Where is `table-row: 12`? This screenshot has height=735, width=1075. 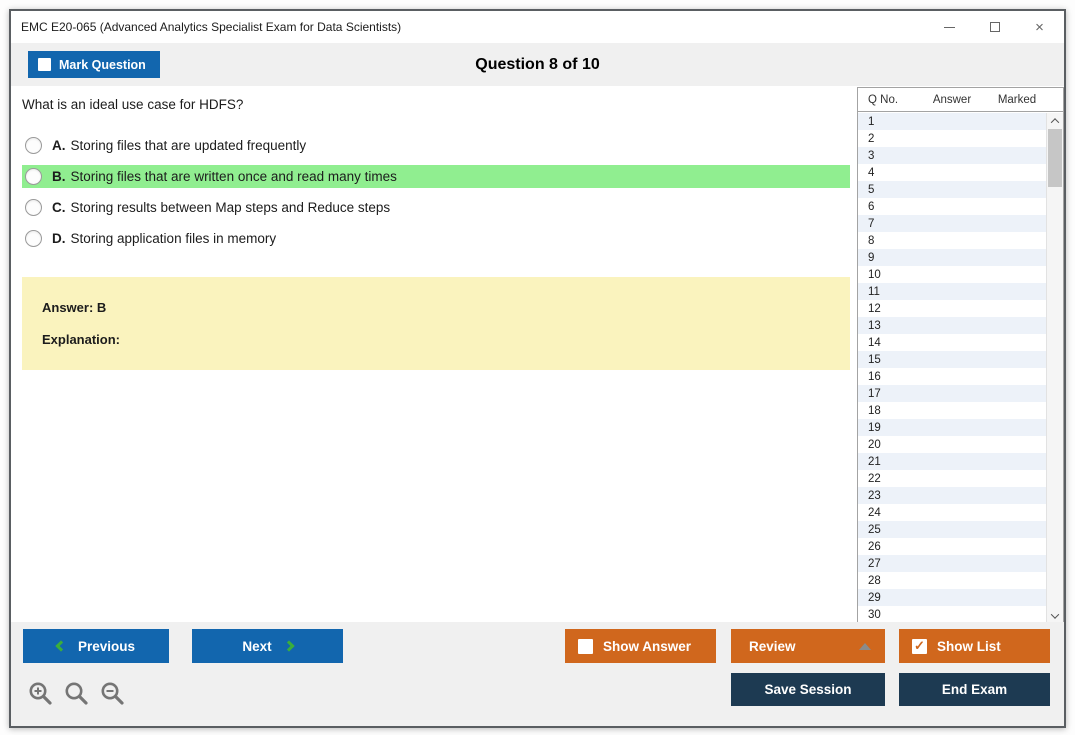
table-row: 12 is located at coordinates (952, 308).